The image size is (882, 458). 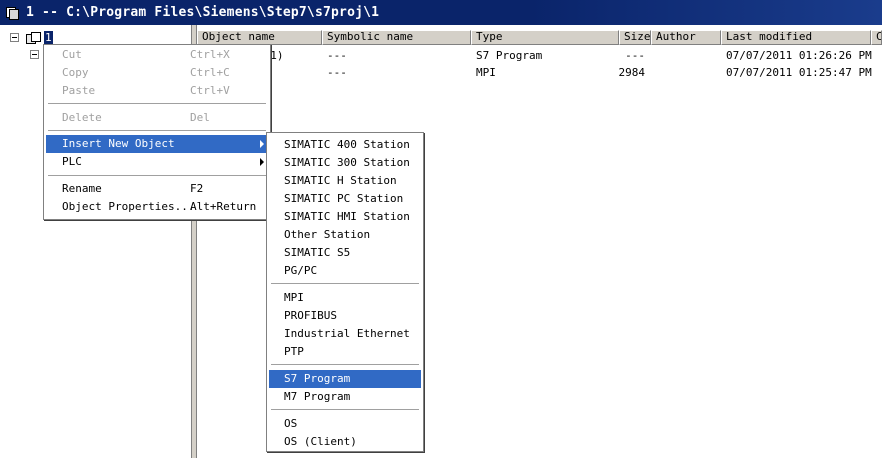 What do you see at coordinates (157, 91) in the screenshot?
I see `menu-item-paste: Paste Ctrl+V` at bounding box center [157, 91].